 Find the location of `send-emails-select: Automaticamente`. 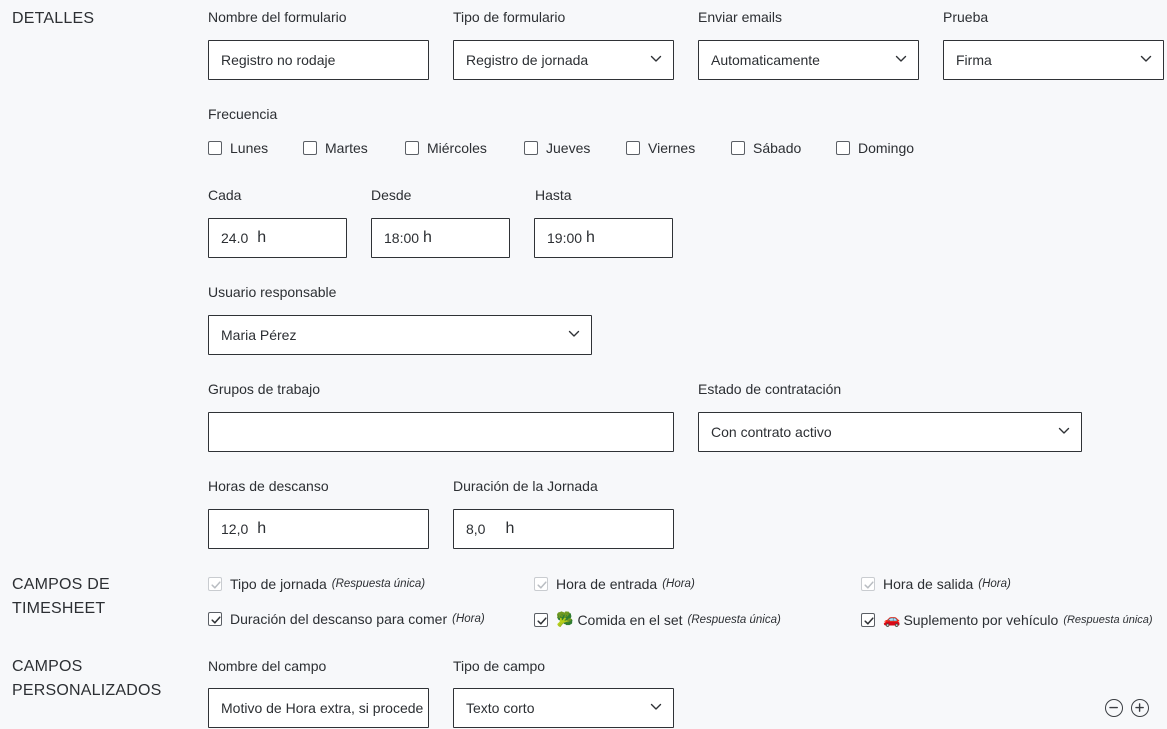

send-emails-select: Automaticamente is located at coordinates (808, 60).